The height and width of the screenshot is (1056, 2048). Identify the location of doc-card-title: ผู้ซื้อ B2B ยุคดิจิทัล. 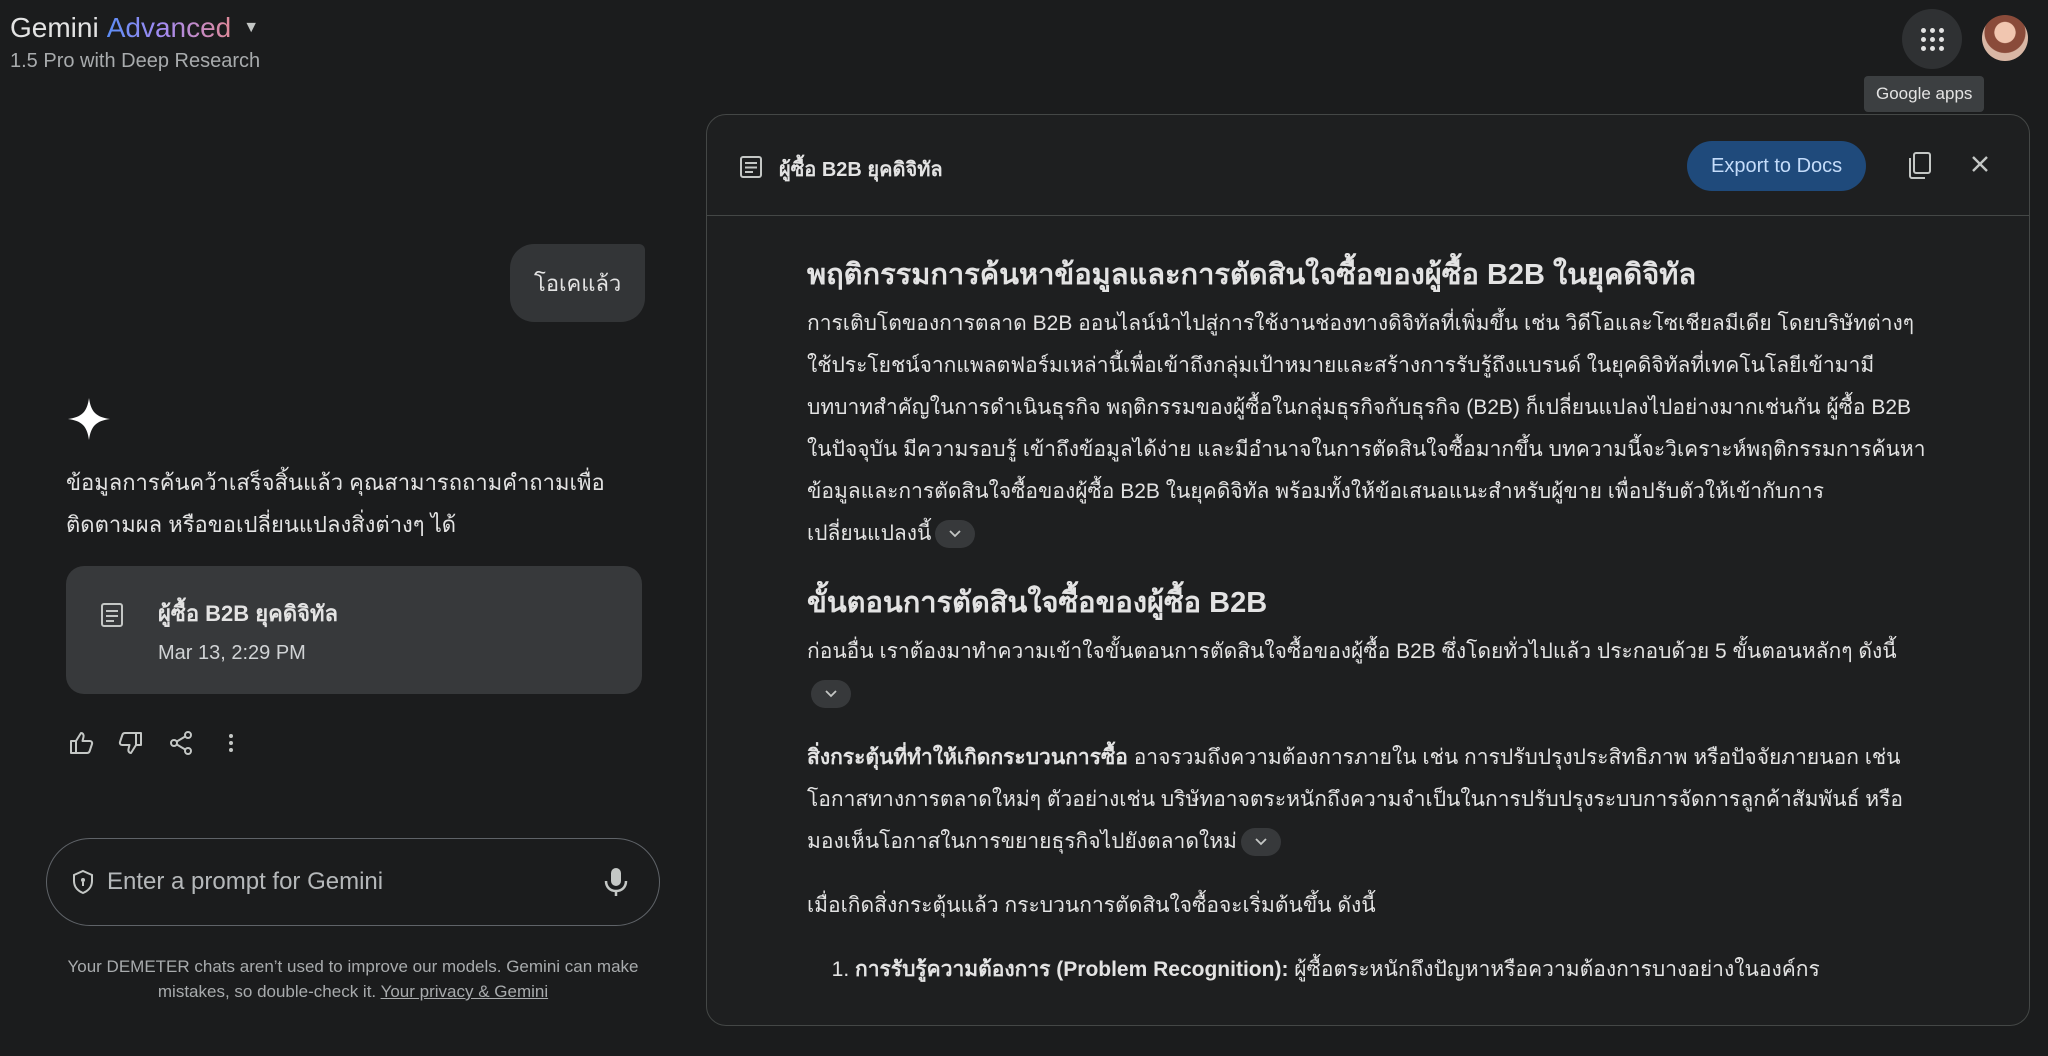
(248, 613).